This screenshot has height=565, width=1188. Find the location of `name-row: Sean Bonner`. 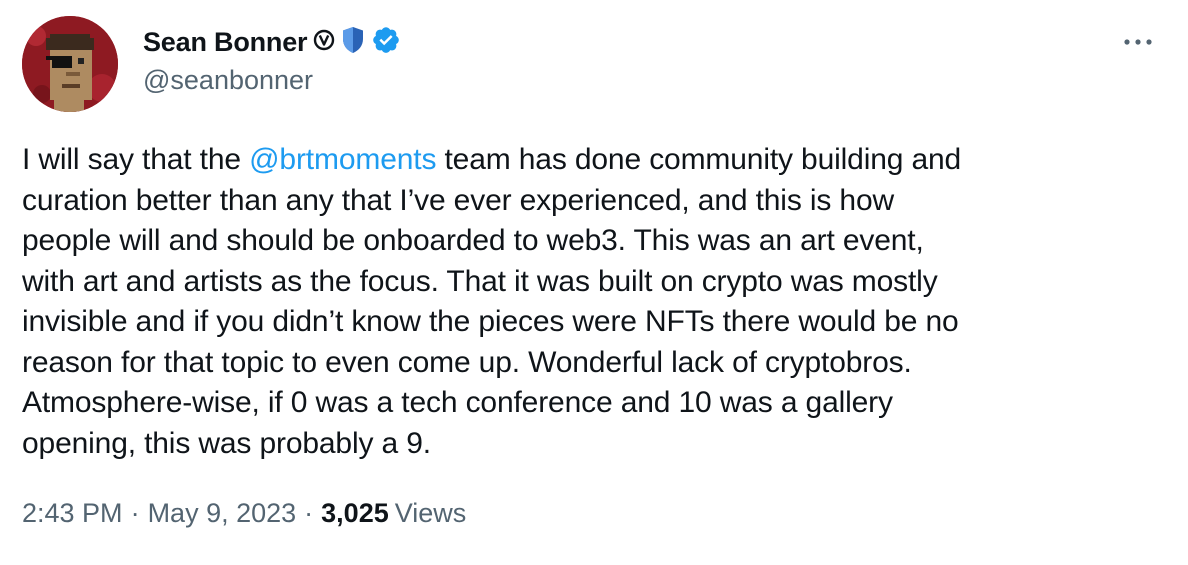

name-row: Sean Bonner is located at coordinates (272, 42).